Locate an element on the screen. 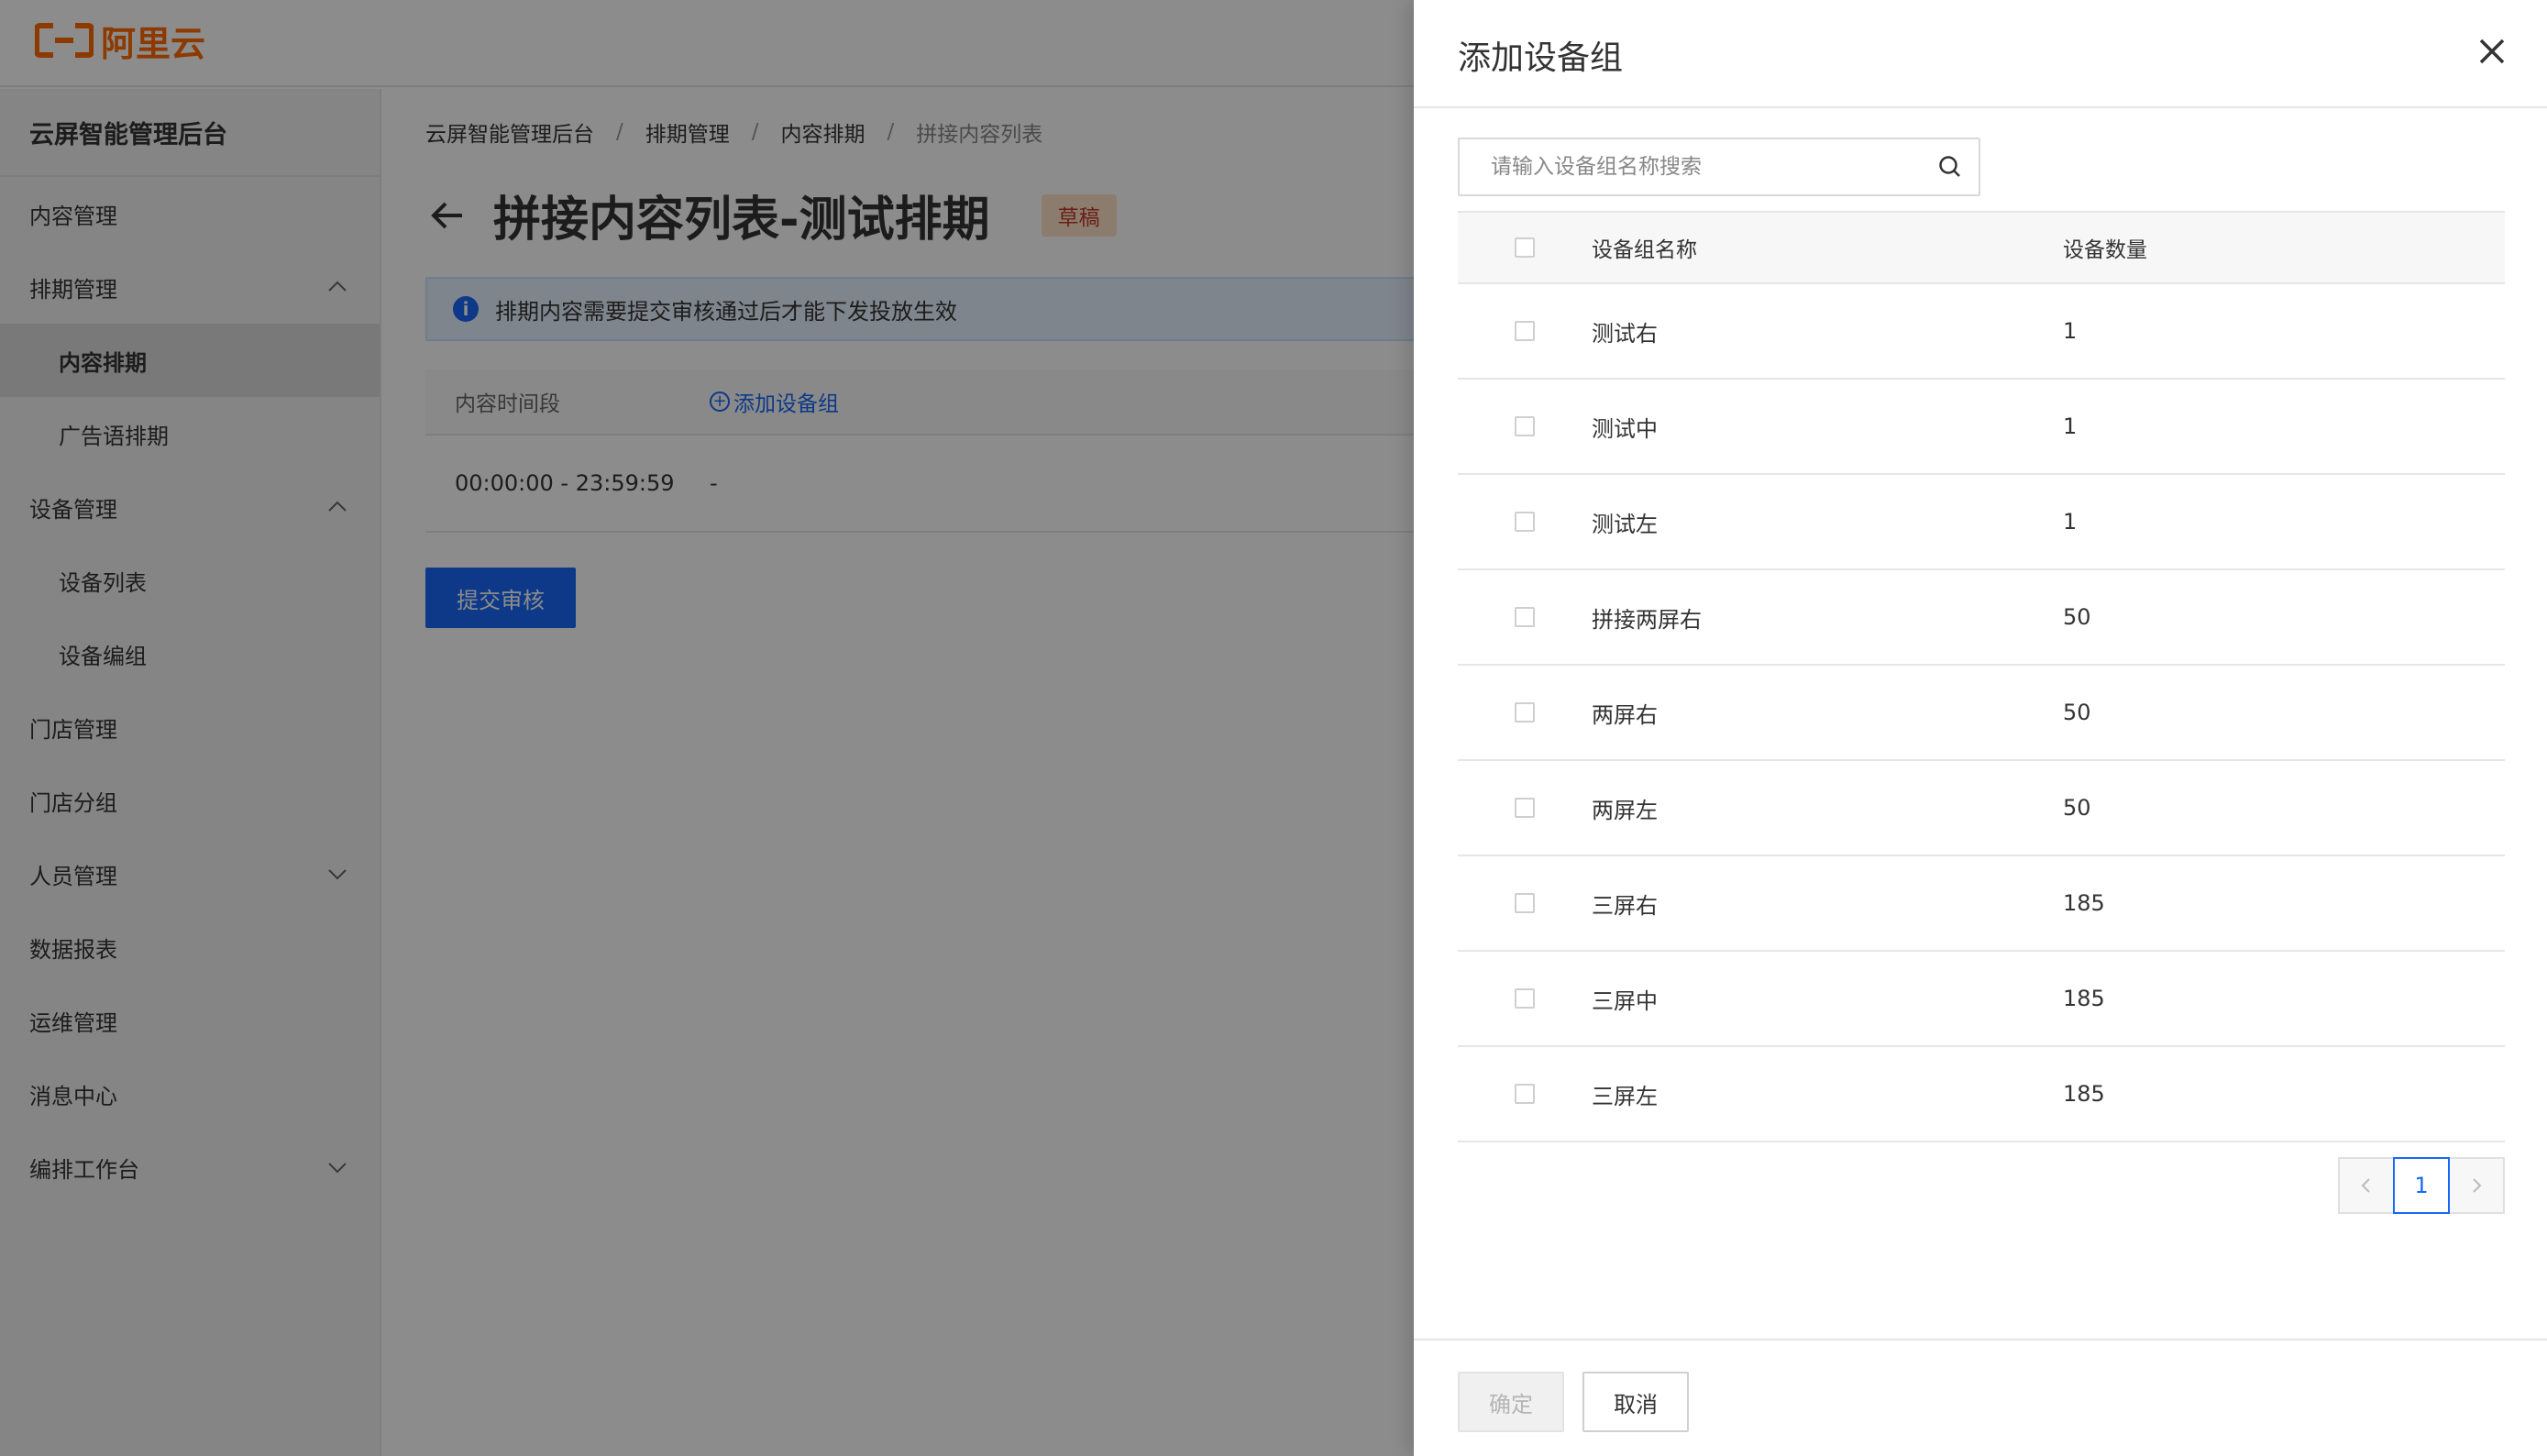 Image resolution: width=2547 pixels, height=1456 pixels. table-row: 拼接两屏右 50 is located at coordinates (1981, 618).